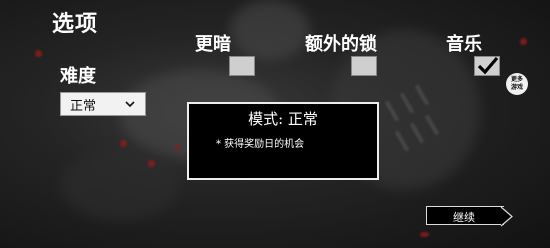 The height and width of the screenshot is (248, 550). Describe the element at coordinates (341, 44) in the screenshot. I see `extra-locks-option-label: 额外的锁` at that location.